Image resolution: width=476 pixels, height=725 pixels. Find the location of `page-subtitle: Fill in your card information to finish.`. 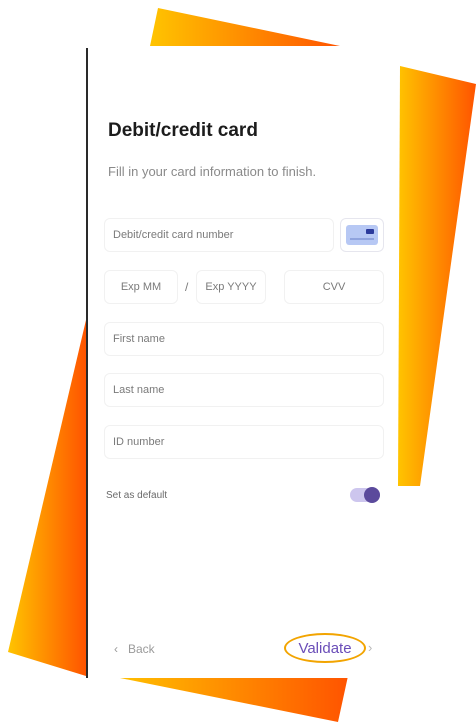

page-subtitle: Fill in your card information to finish. is located at coordinates (212, 171).